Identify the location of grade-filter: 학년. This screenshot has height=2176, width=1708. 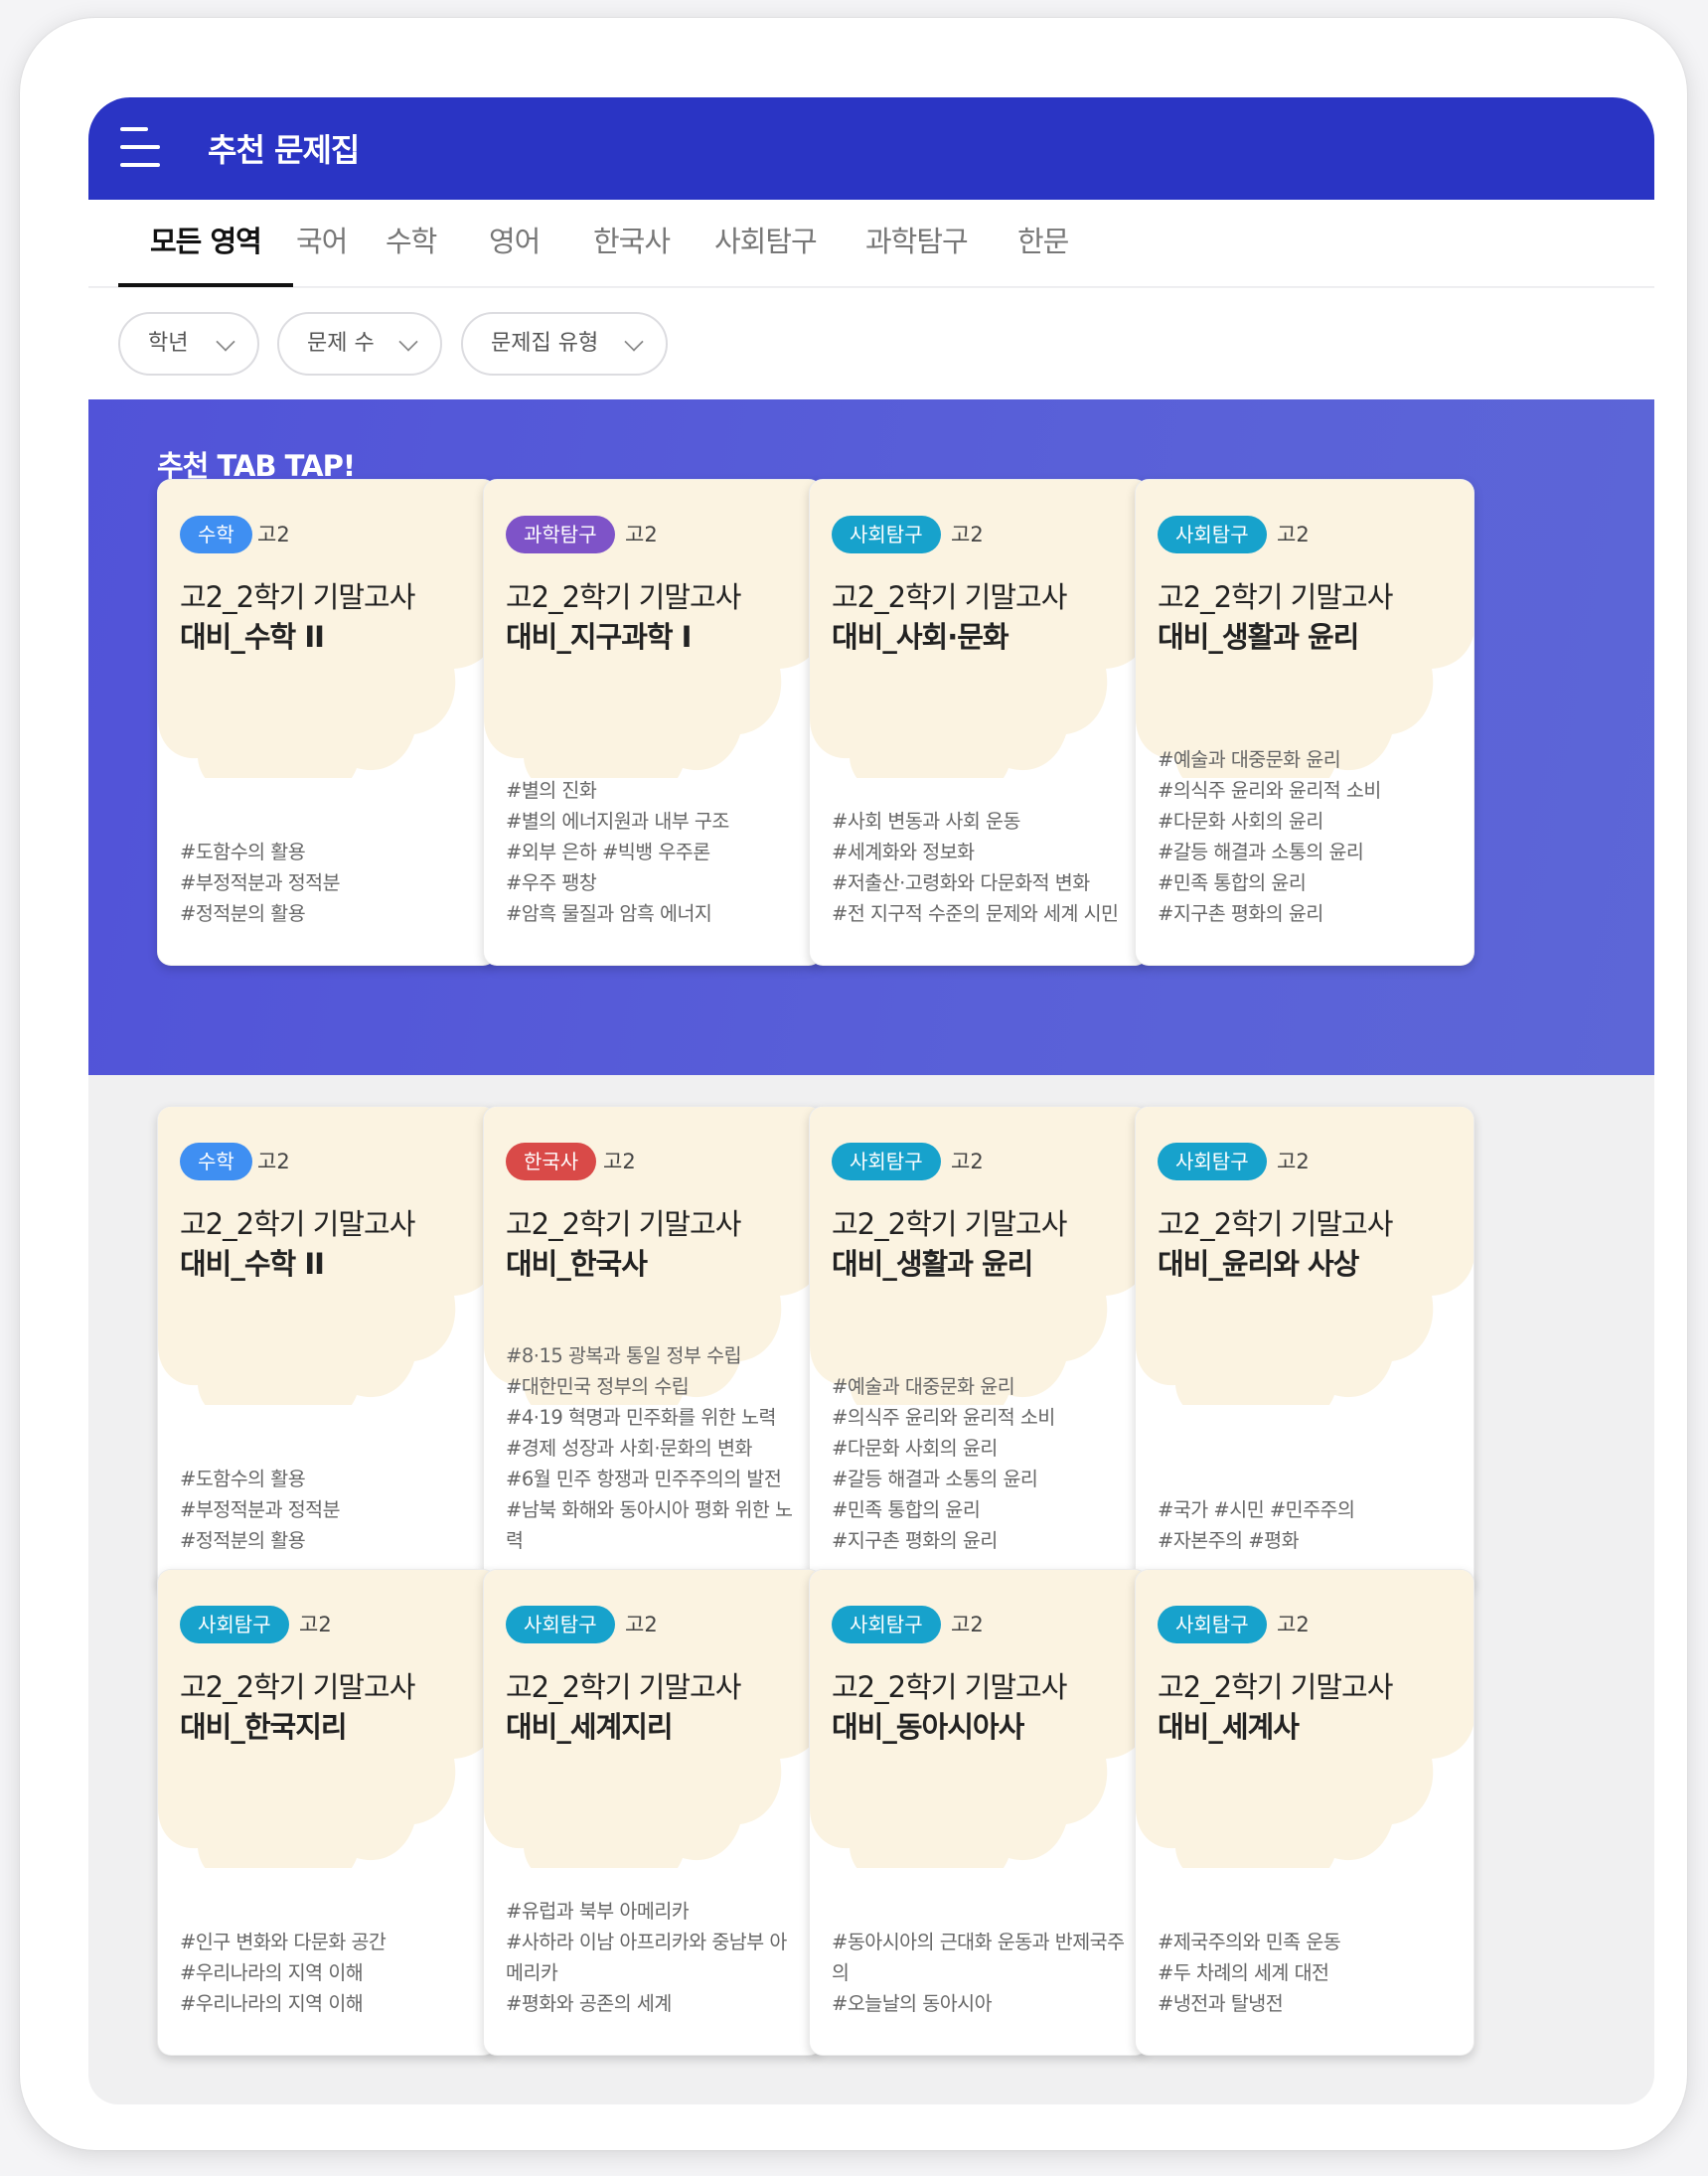
(188, 344).